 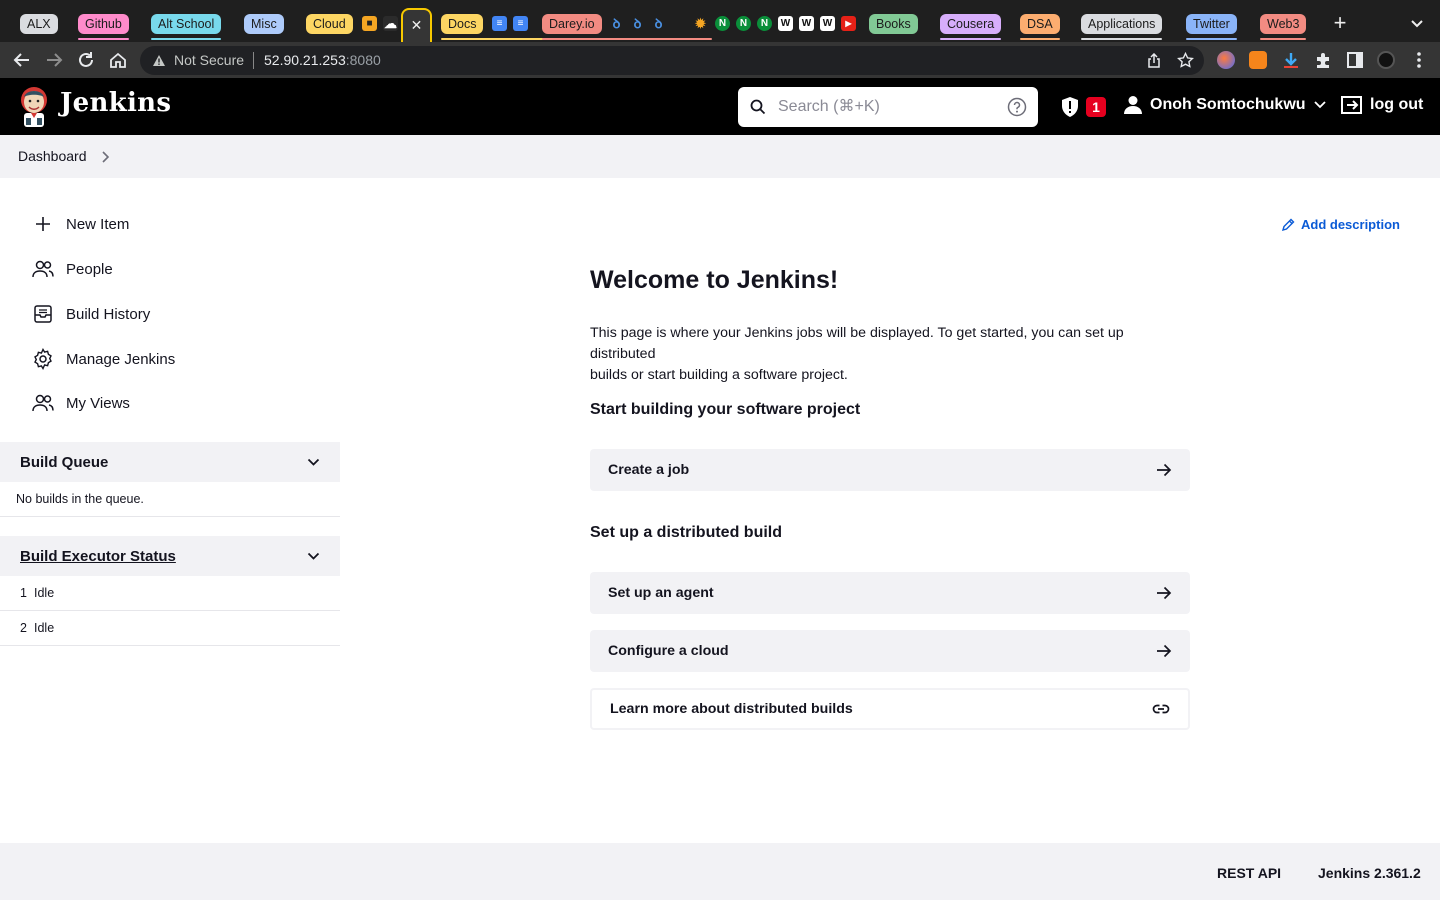 What do you see at coordinates (322, 60) in the screenshot?
I see `url-text: 52.90.21.253:8080` at bounding box center [322, 60].